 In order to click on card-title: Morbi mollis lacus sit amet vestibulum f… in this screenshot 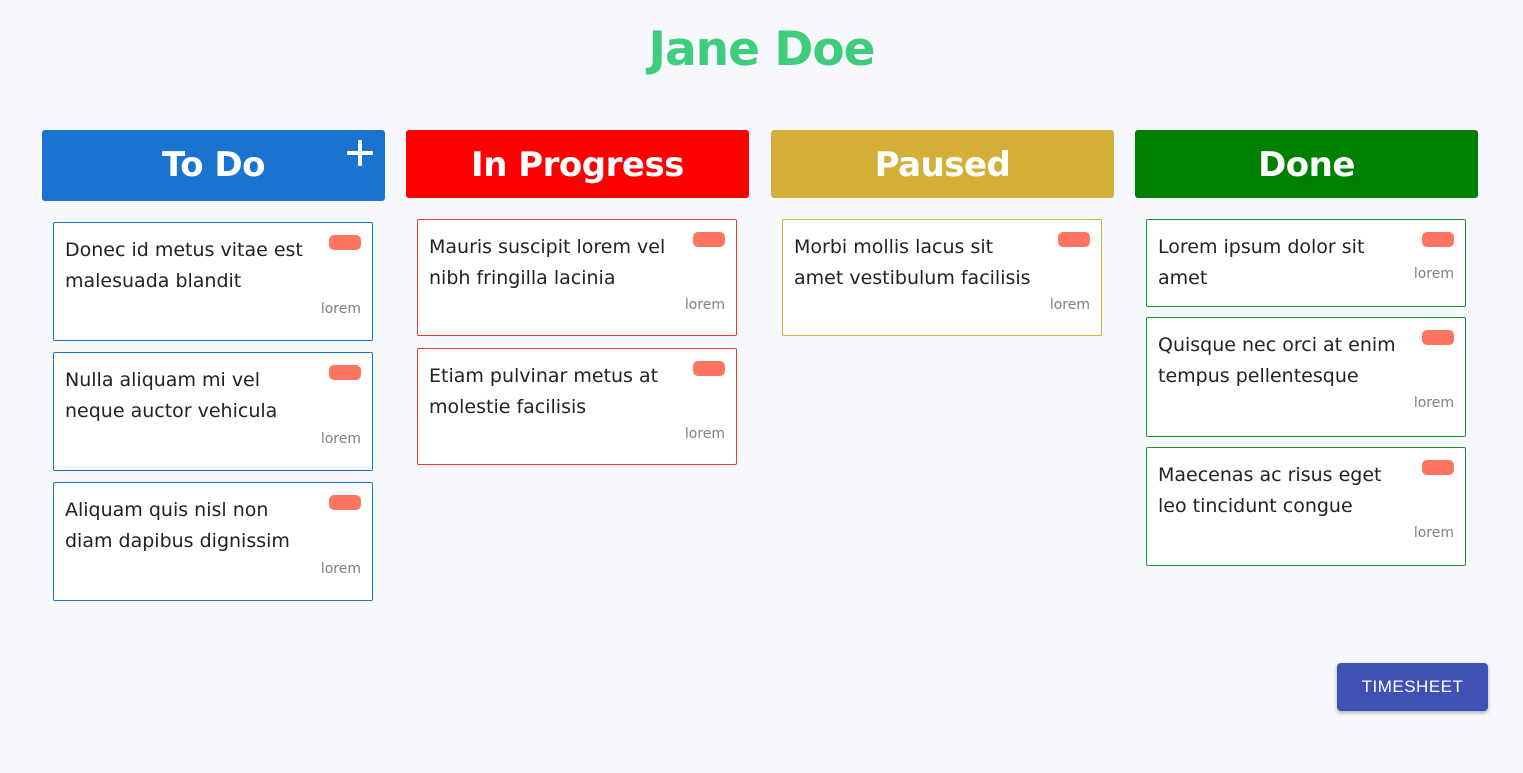, I will do `click(912, 262)`.